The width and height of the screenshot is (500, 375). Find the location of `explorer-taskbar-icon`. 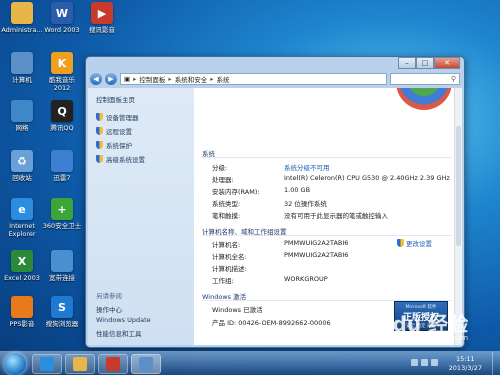

explorer-taskbar-icon is located at coordinates (80, 364).